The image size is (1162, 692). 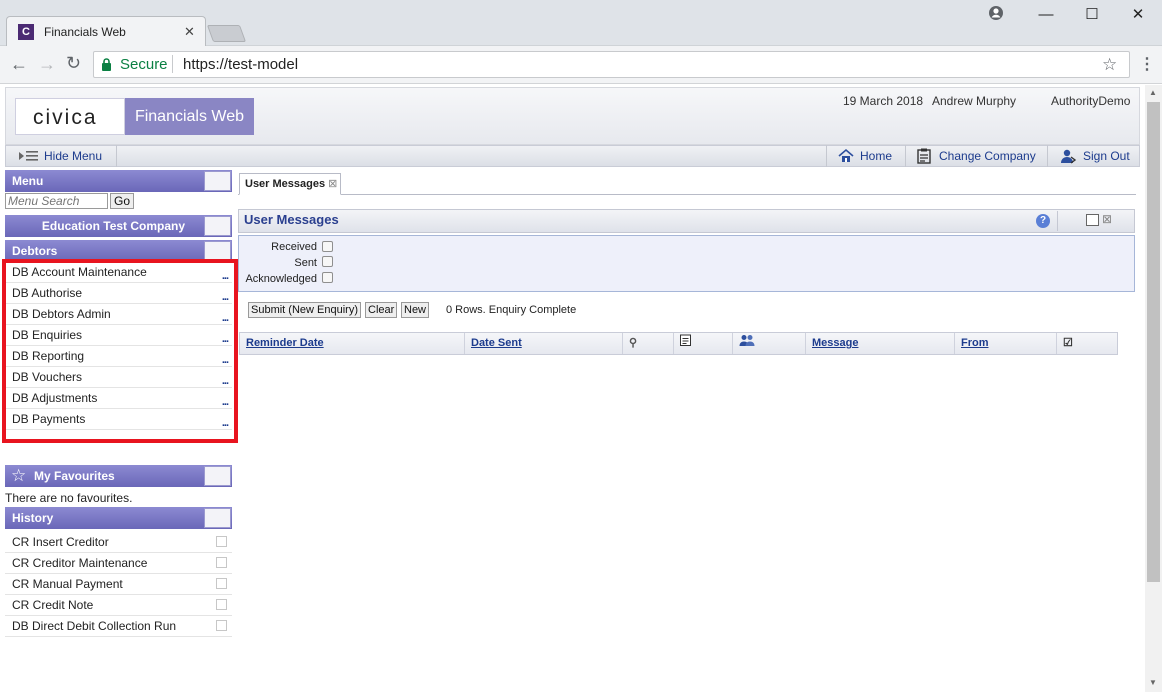 What do you see at coordinates (648, 343) in the screenshot?
I see `col-attachment: ⚲` at bounding box center [648, 343].